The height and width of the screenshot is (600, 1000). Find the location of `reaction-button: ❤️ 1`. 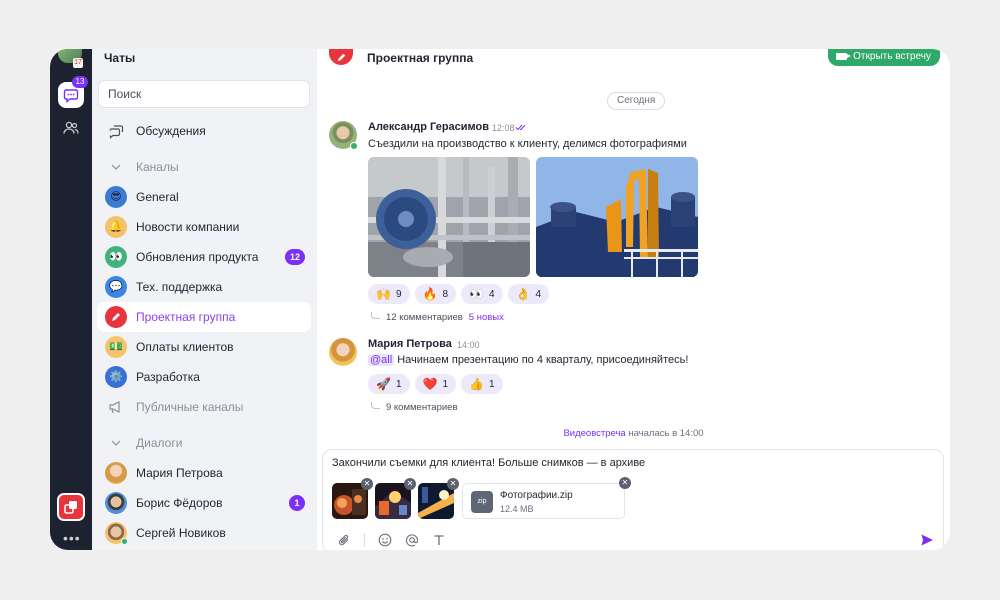

reaction-button: ❤️ 1 is located at coordinates (435, 384).